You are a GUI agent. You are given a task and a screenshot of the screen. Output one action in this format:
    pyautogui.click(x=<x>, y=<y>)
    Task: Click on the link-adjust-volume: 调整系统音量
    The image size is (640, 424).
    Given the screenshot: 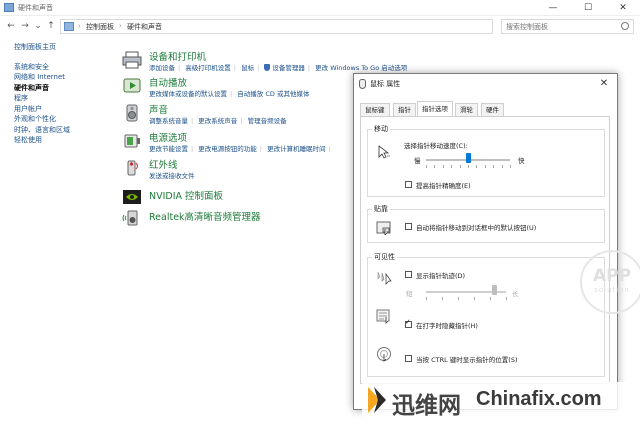 What is the action you would take?
    pyautogui.click(x=168, y=121)
    